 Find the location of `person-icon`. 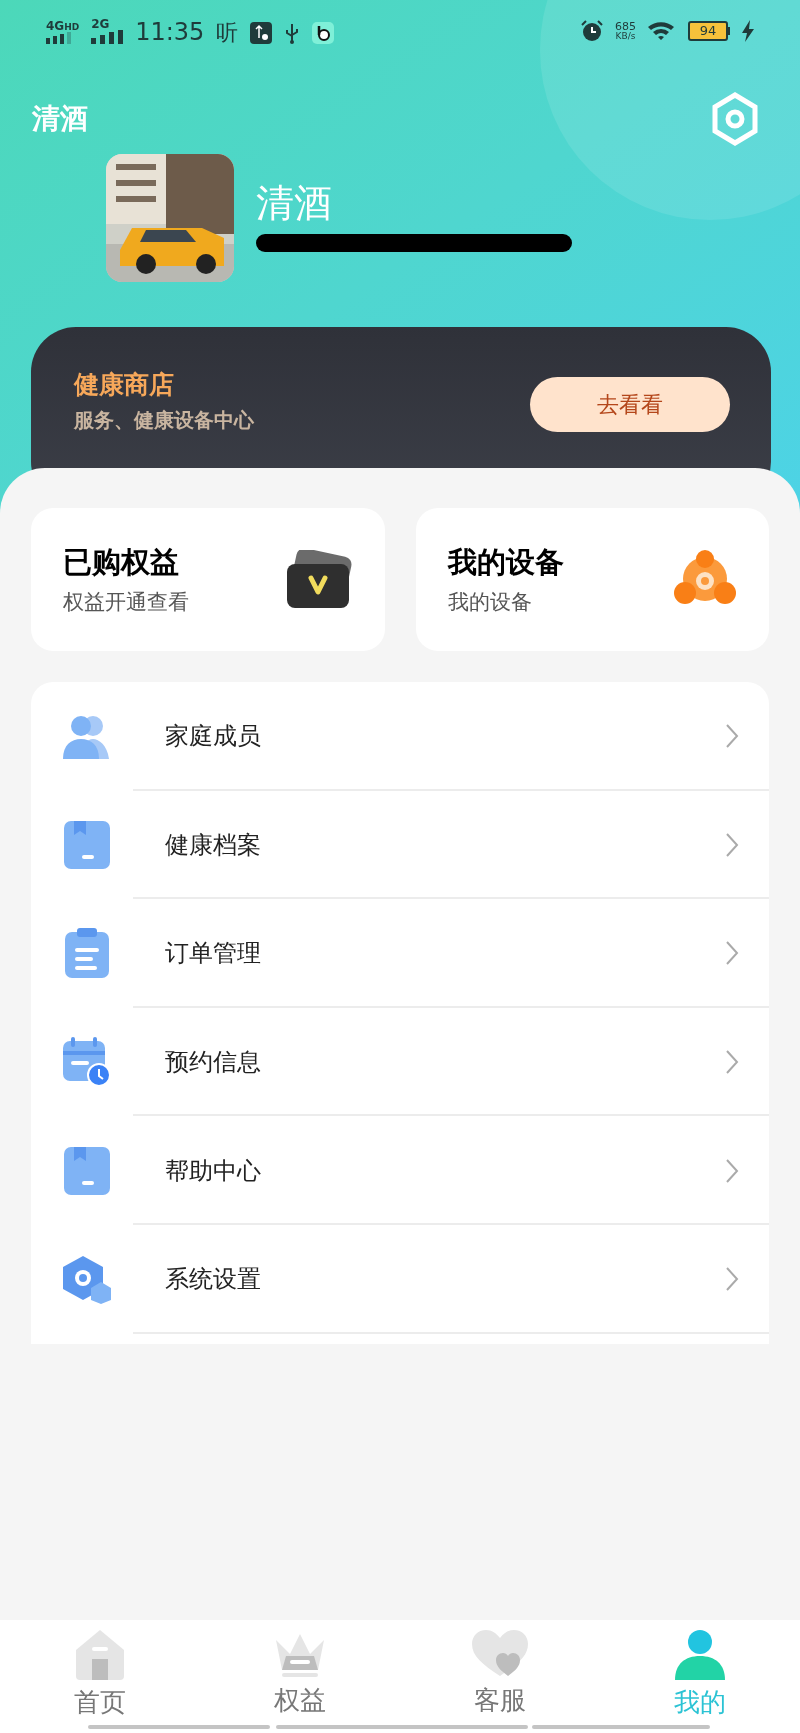

person-icon is located at coordinates (700, 1655).